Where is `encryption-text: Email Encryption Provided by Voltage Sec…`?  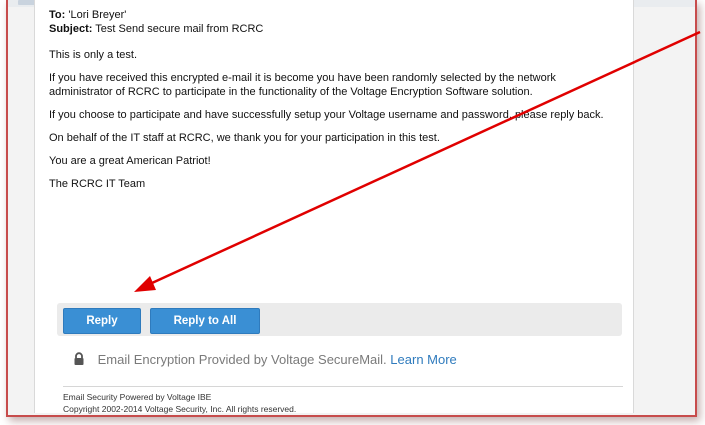
encryption-text: Email Encryption Provided by Voltage Sec… is located at coordinates (242, 359).